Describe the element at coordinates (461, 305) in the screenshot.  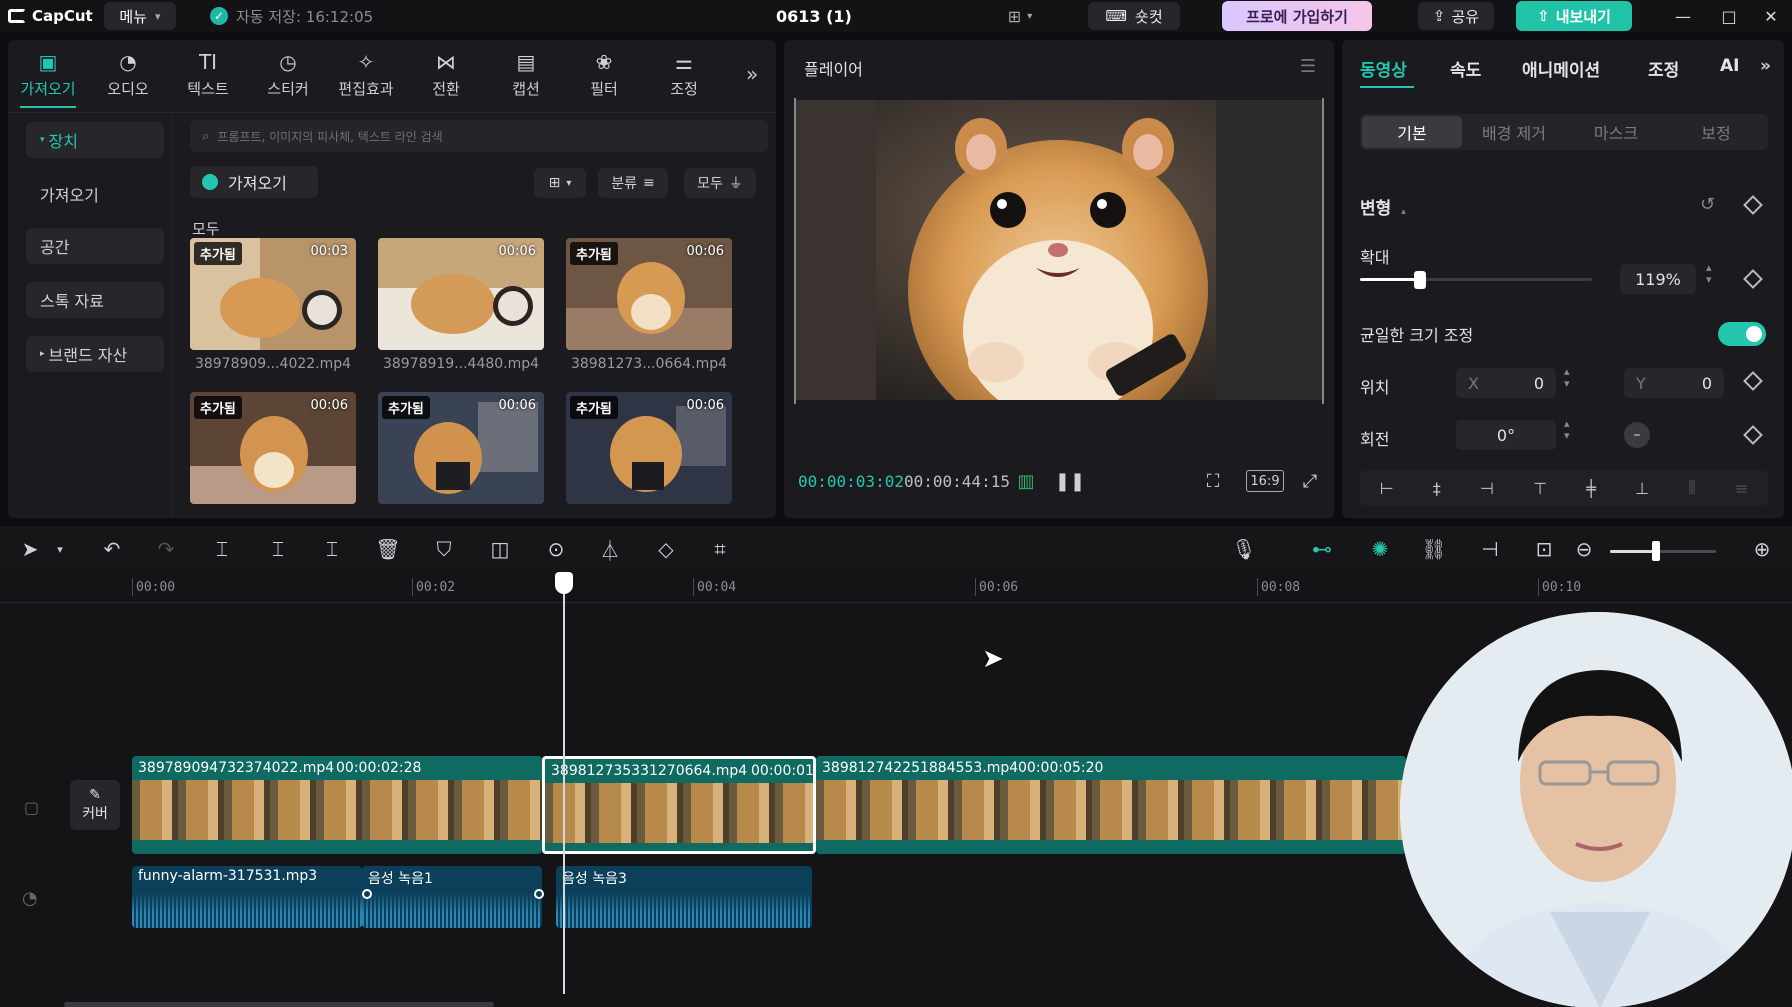
I see `media-item: 00:06 38978919...4480.mp4` at that location.